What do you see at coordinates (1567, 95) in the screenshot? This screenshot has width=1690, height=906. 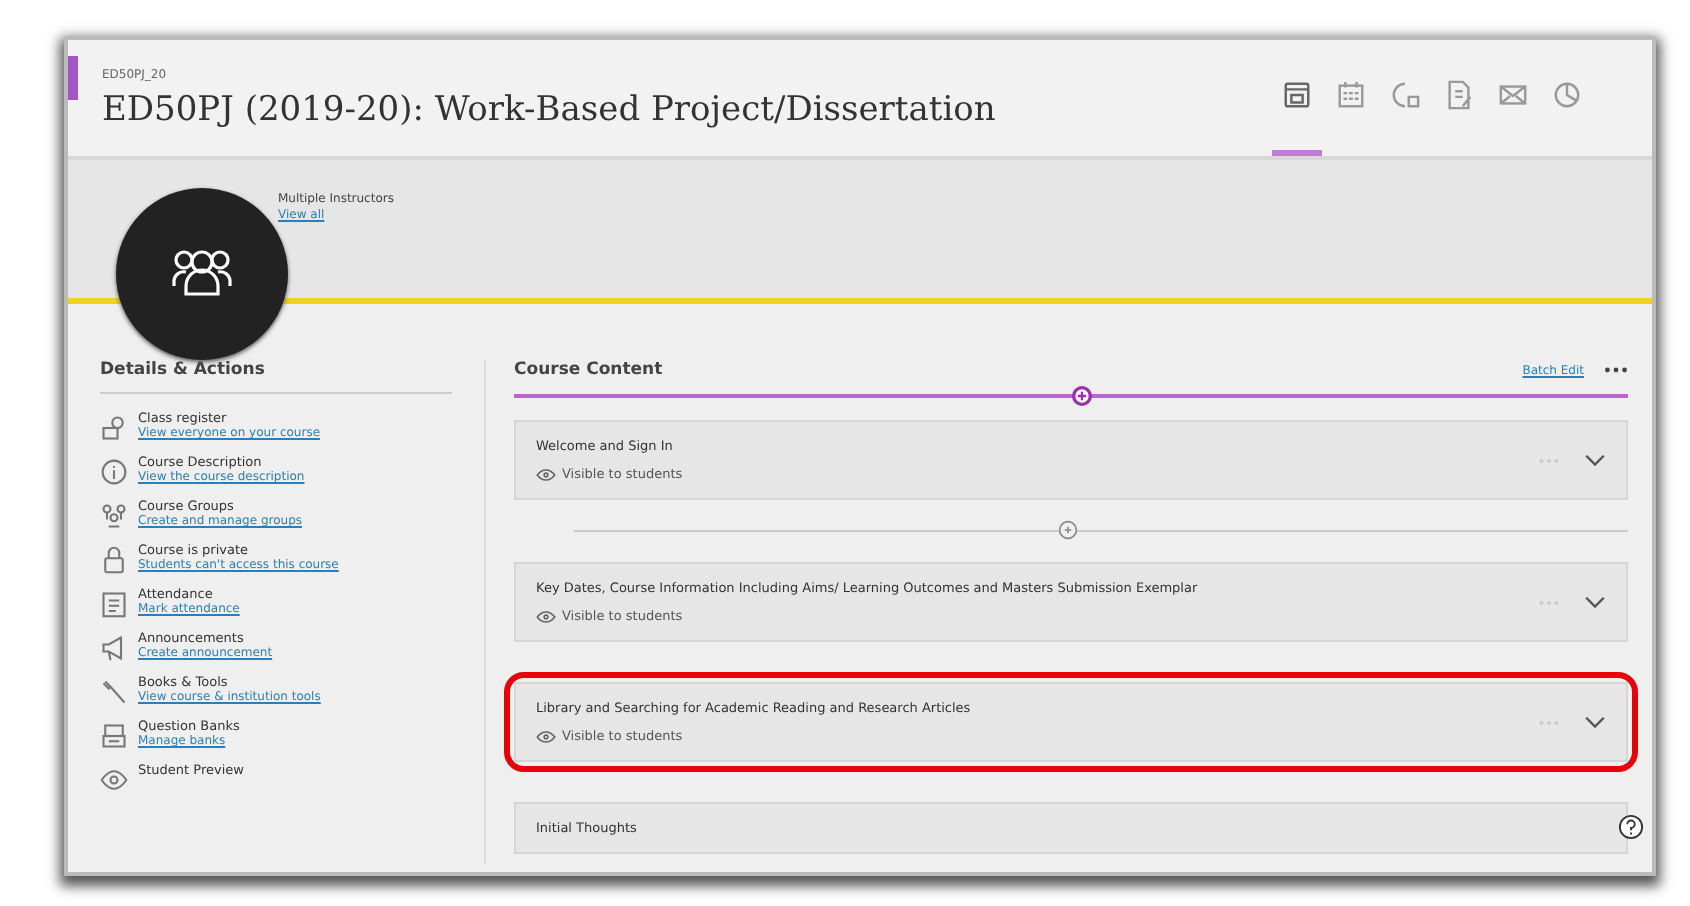 I see `pie-chart-icon` at bounding box center [1567, 95].